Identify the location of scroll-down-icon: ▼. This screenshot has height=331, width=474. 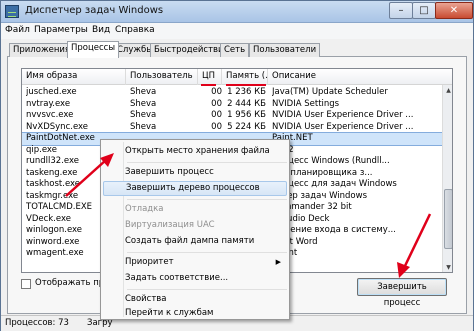
(447, 267).